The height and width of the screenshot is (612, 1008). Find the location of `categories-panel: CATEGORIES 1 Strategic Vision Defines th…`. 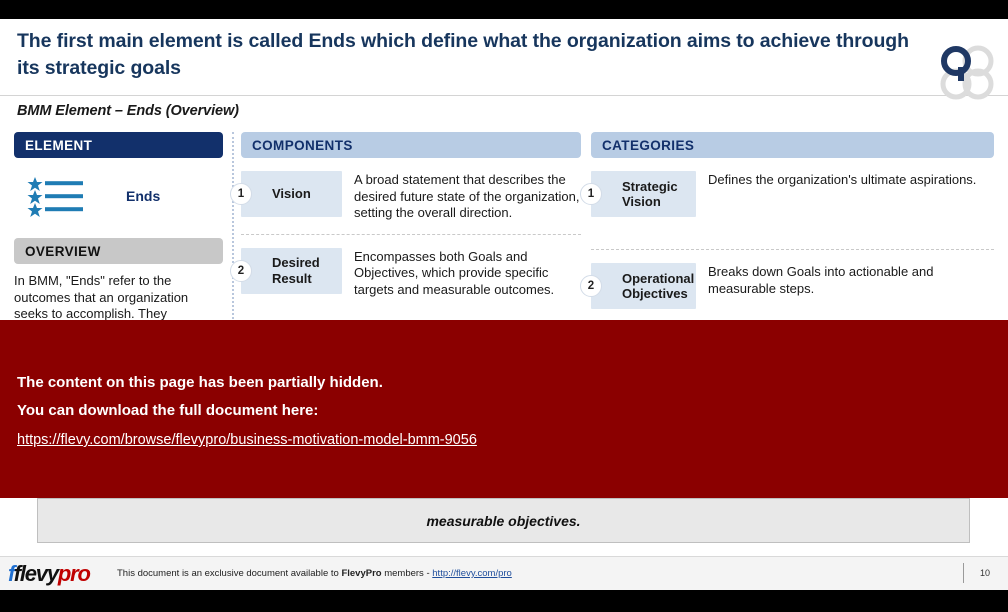

categories-panel: CATEGORIES 1 Strategic Vision Defines th… is located at coordinates (787, 220).